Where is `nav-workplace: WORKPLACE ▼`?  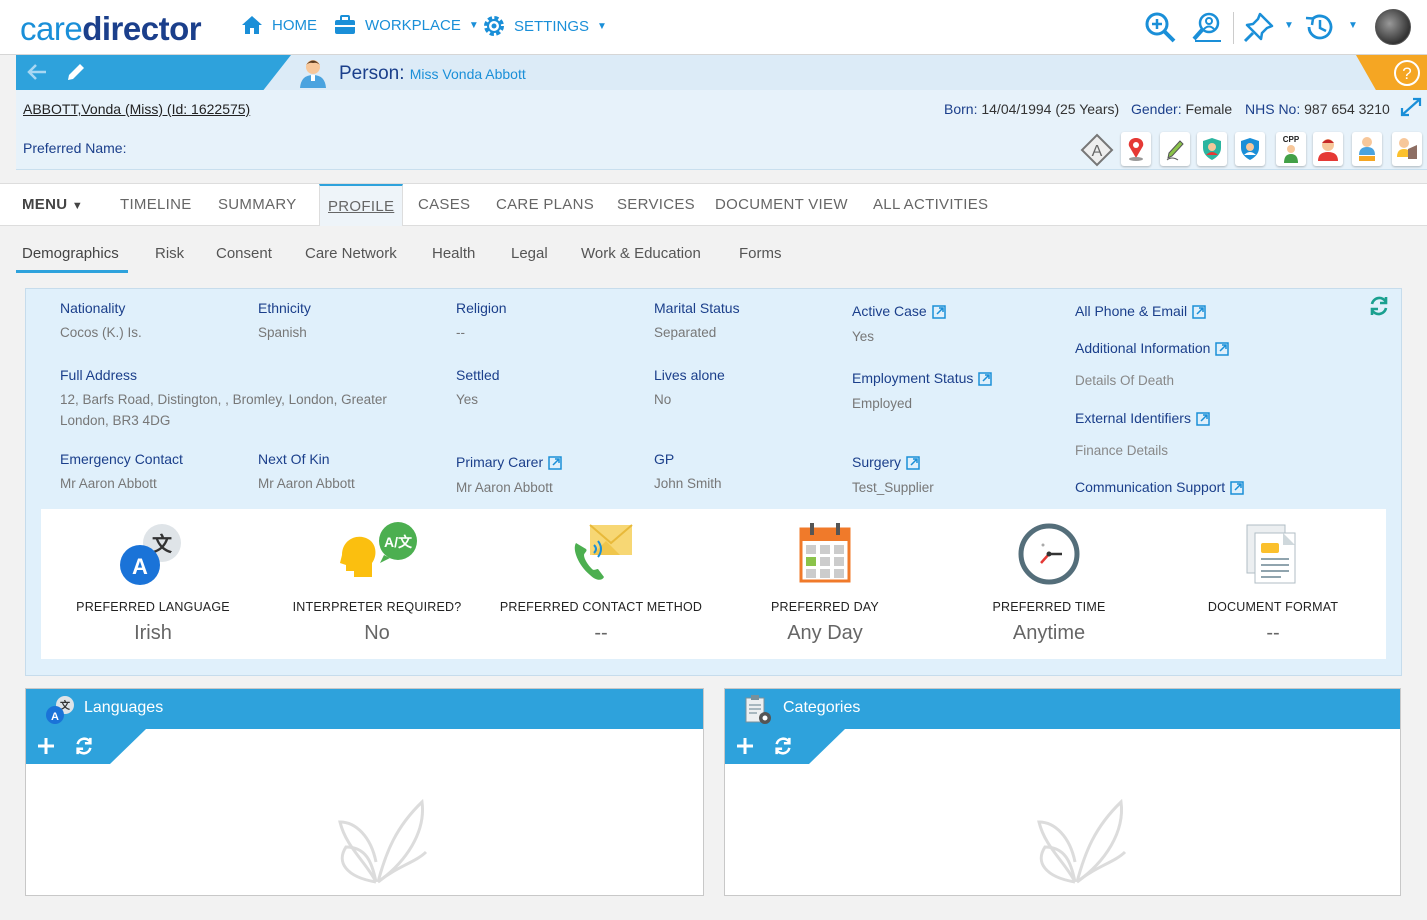
nav-workplace: WORKPLACE ▼ is located at coordinates (406, 25).